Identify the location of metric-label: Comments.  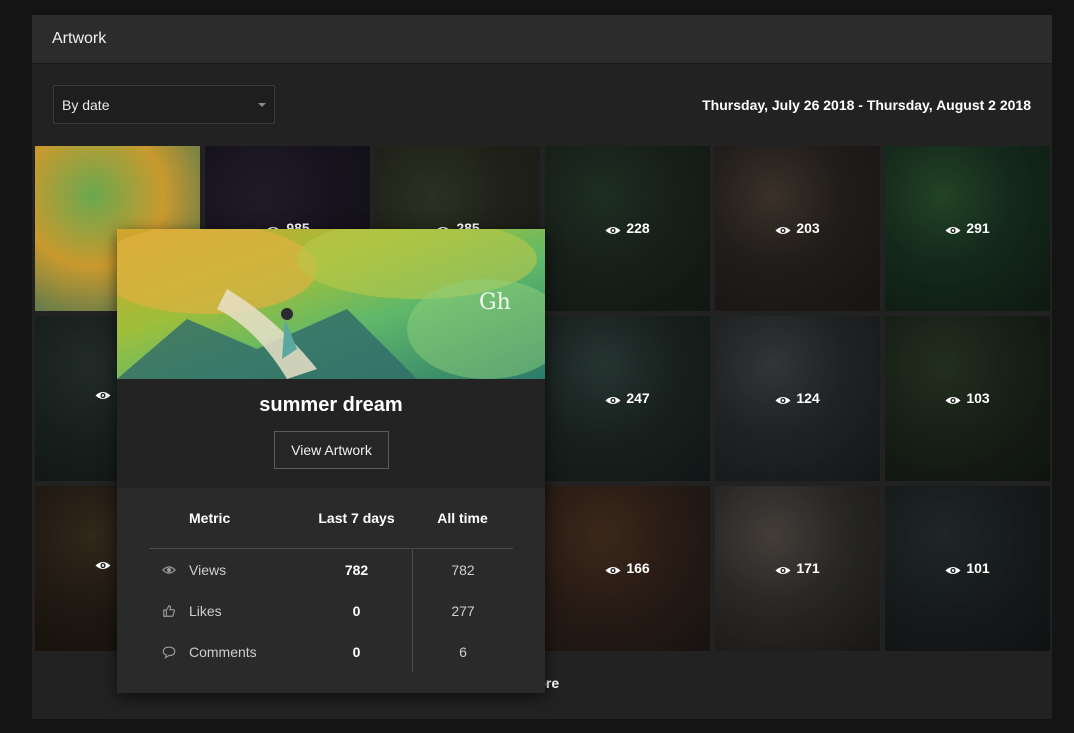
(223, 651).